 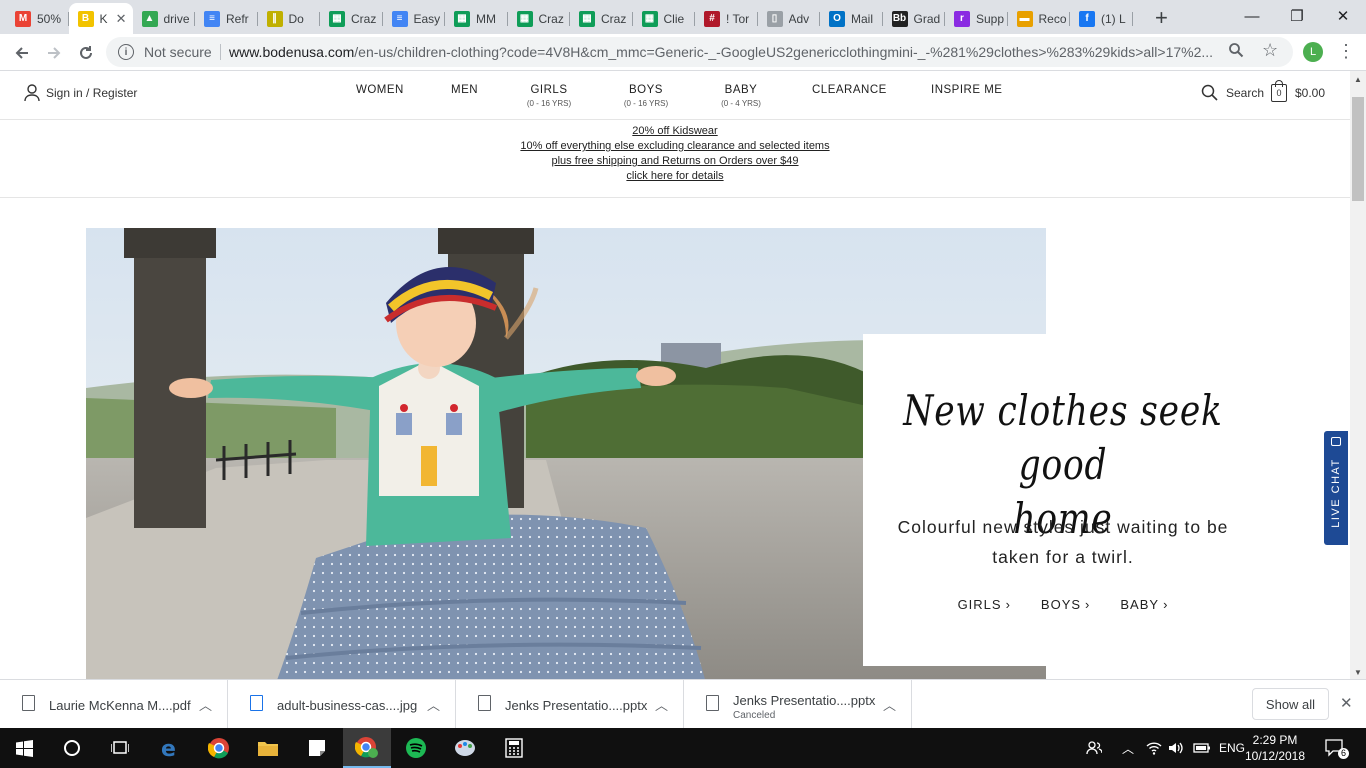 I want to click on scroll-up-icon: ▲, so click(x=1358, y=79).